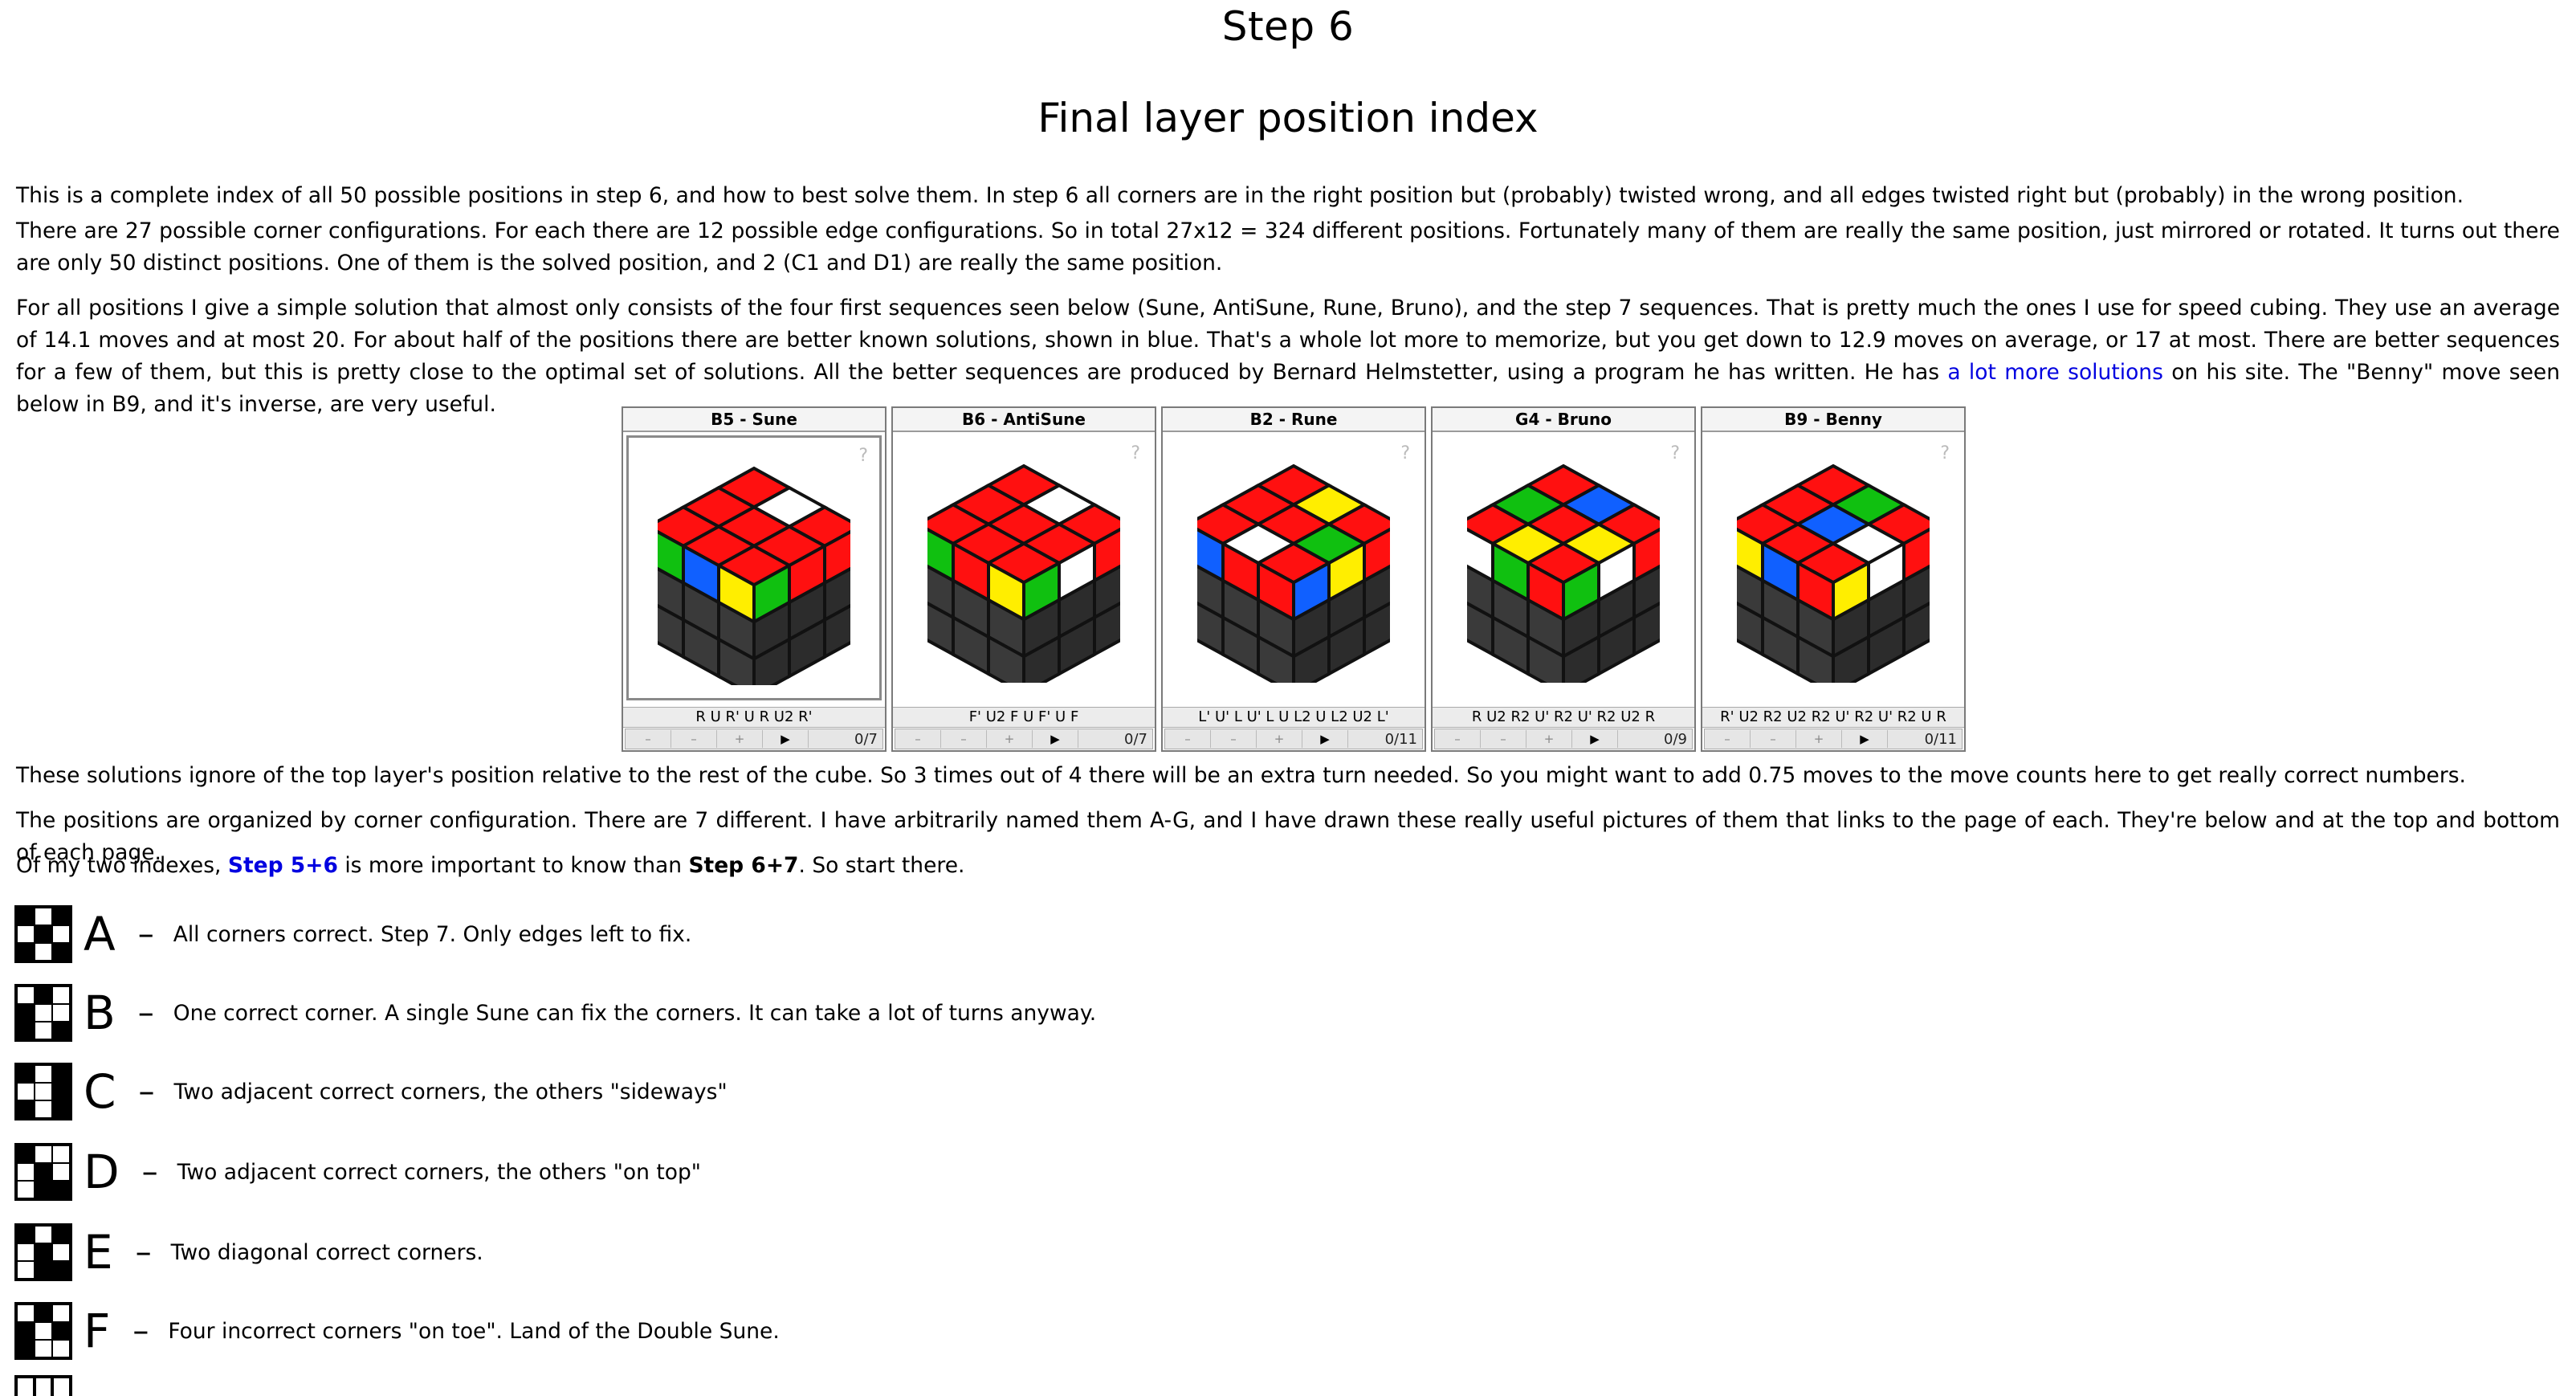 Image resolution: width=2576 pixels, height=1396 pixels. I want to click on step-5-6-link: Step 5+6, so click(283, 865).